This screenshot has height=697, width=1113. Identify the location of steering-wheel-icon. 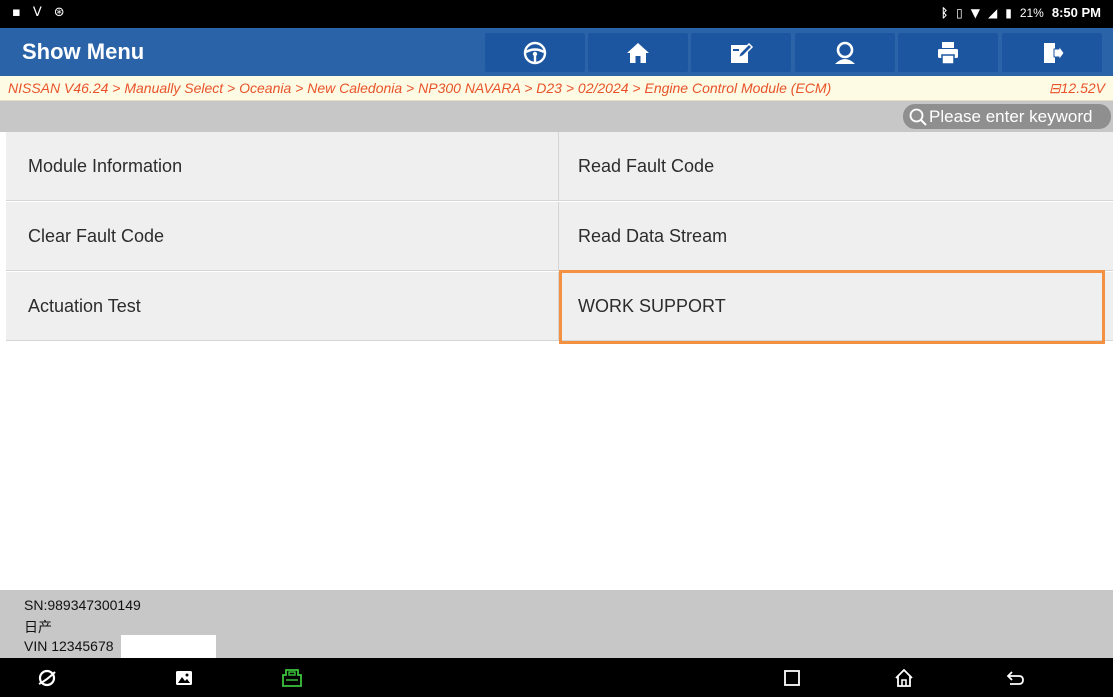
(535, 52).